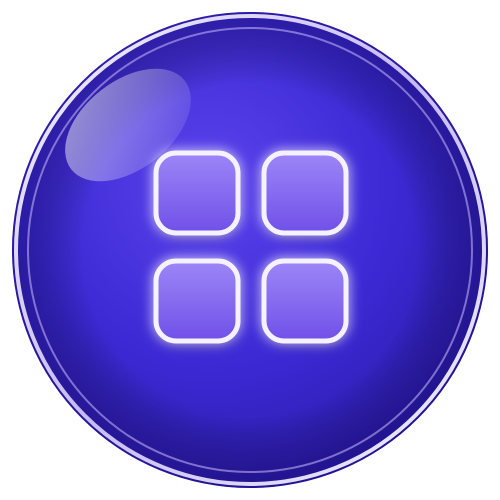  What do you see at coordinates (197, 301) in the screenshot?
I see `grid-tile-bottom-left` at bounding box center [197, 301].